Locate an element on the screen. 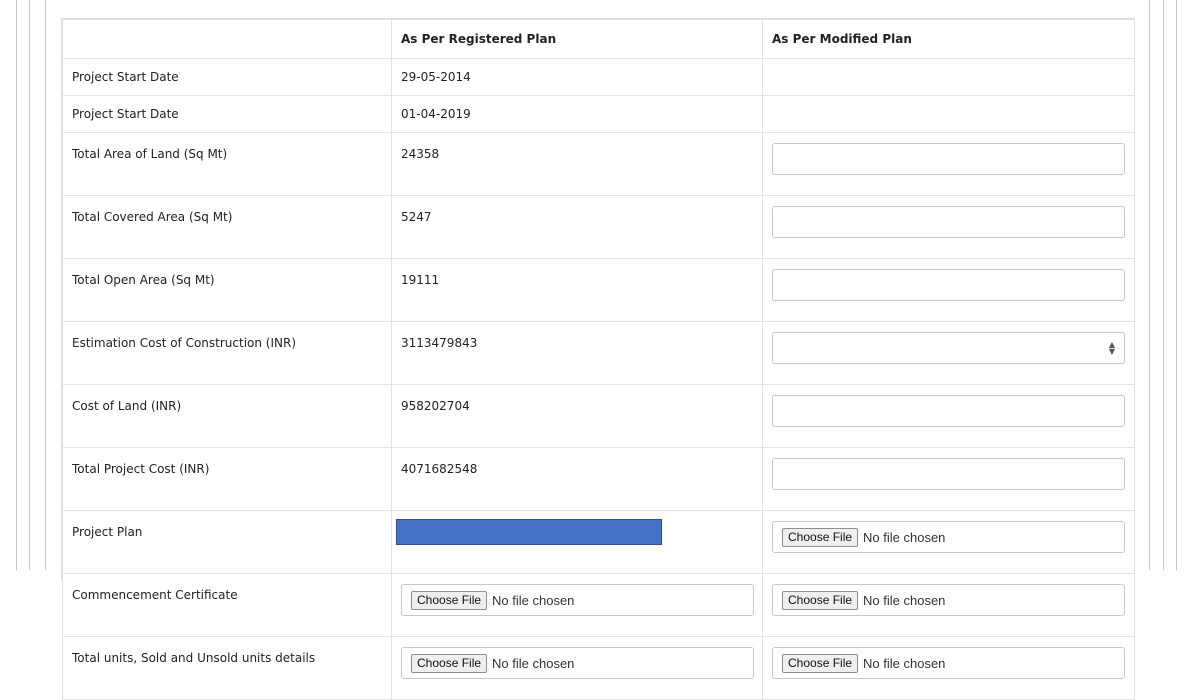 Image resolution: width=1192 pixels, height=700 pixels. units-registered-file-input: Choose File No file chosen is located at coordinates (577, 663).